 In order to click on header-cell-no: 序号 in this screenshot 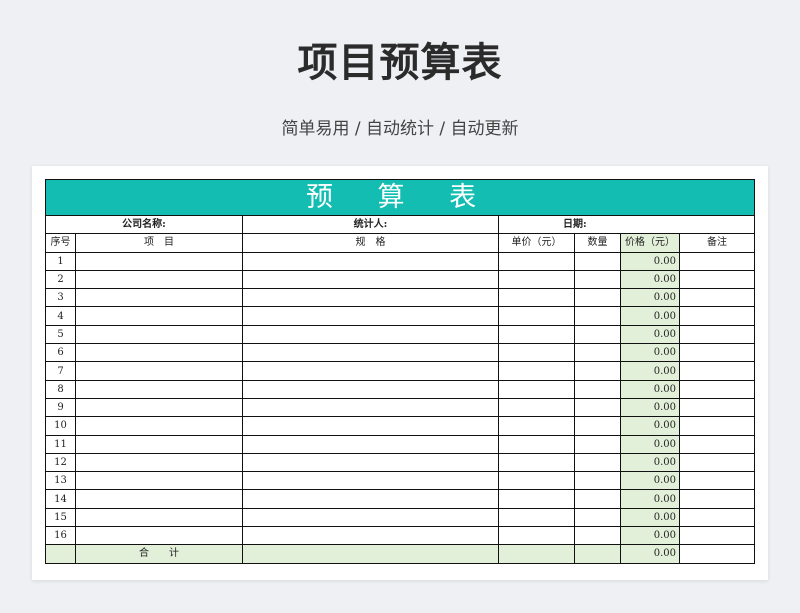, I will do `click(60, 243)`.